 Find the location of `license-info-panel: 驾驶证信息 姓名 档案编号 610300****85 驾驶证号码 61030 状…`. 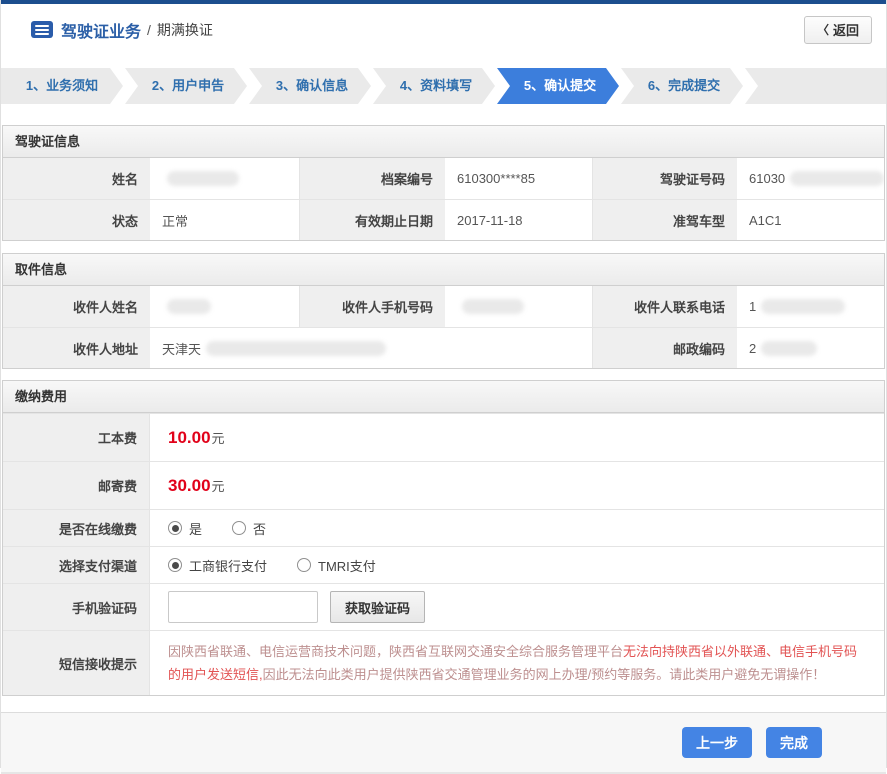

license-info-panel: 驾驶证信息 姓名 档案编号 610300****85 驾驶证号码 61030 状… is located at coordinates (443, 183).